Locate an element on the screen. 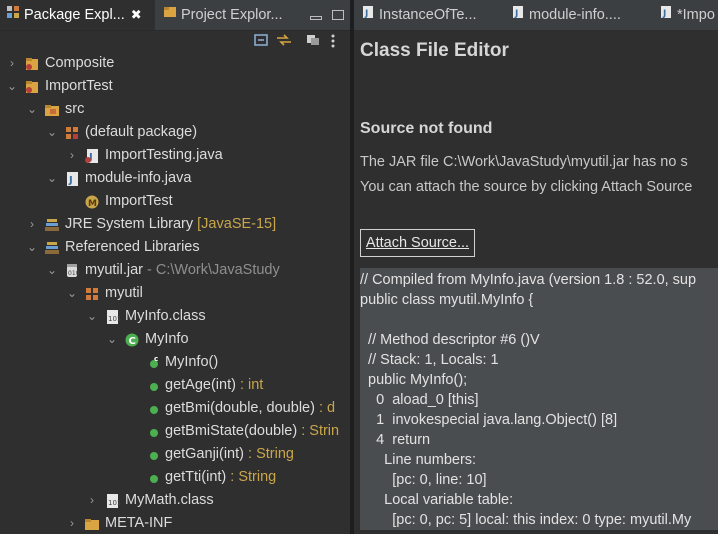 This screenshot has width=718, height=534. tree-item-label: Composite is located at coordinates (80, 63).